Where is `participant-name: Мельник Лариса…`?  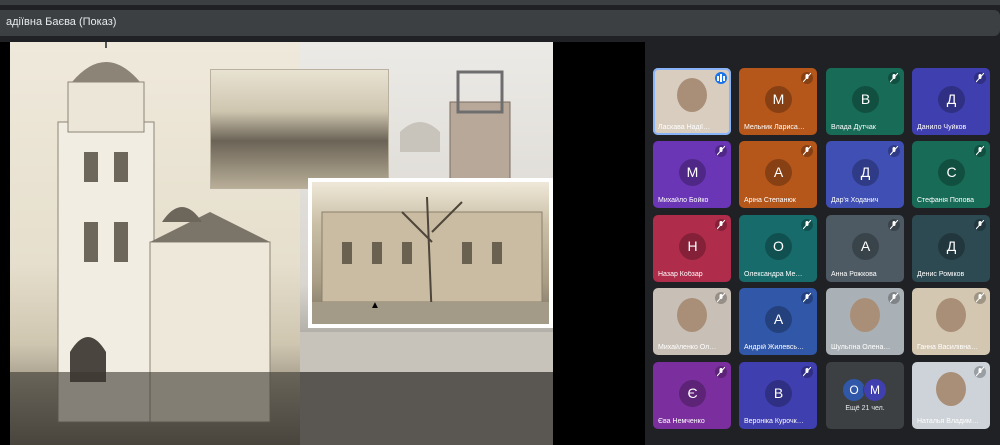
participant-name: Мельник Лариса… is located at coordinates (774, 127).